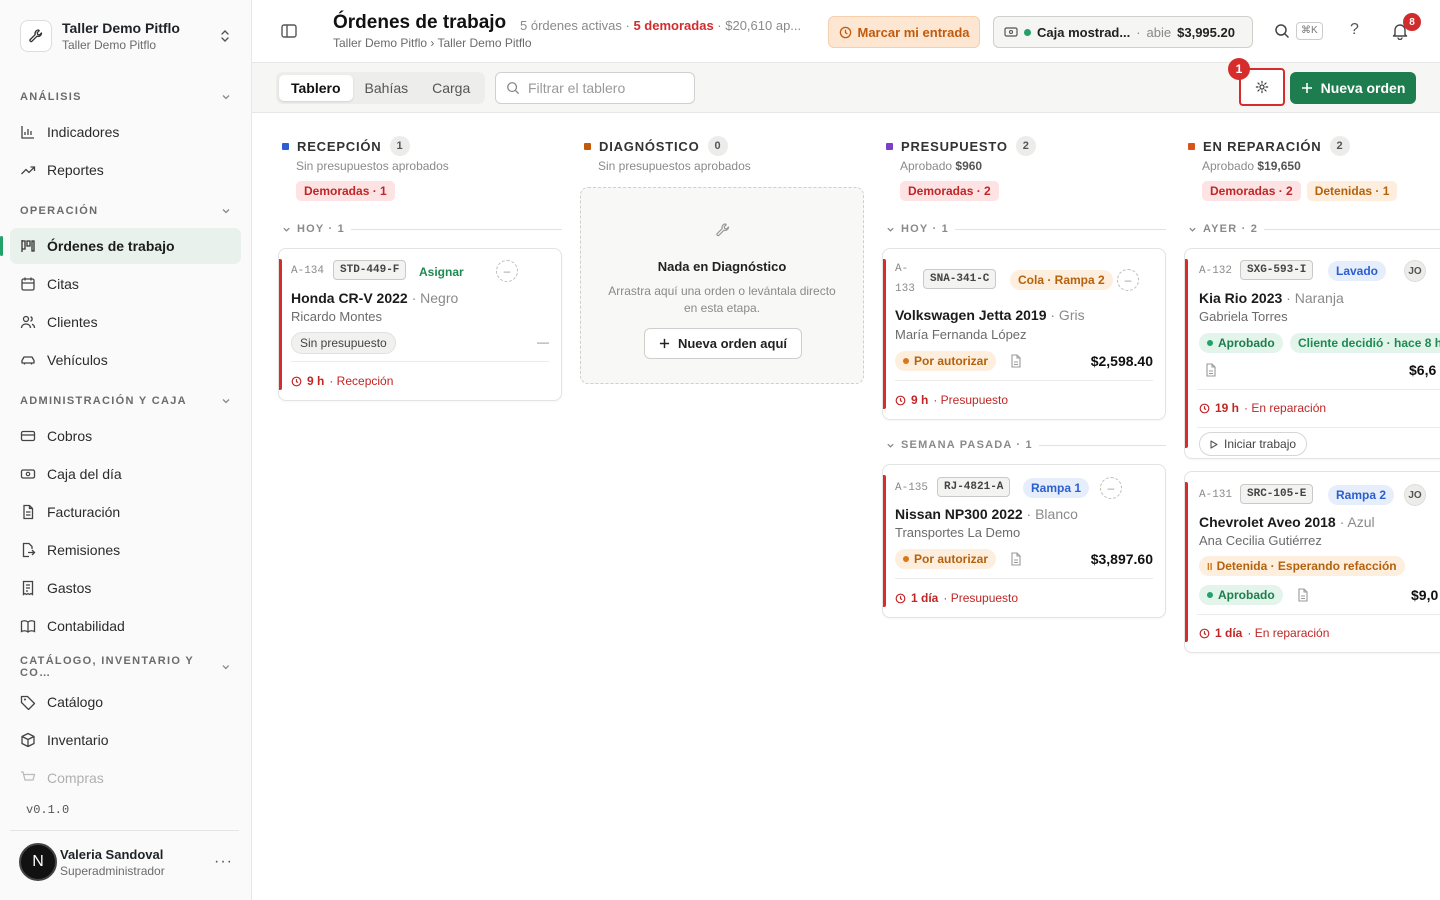  I want to click on sidebar-item-catalogo: Catálogo, so click(125, 702).